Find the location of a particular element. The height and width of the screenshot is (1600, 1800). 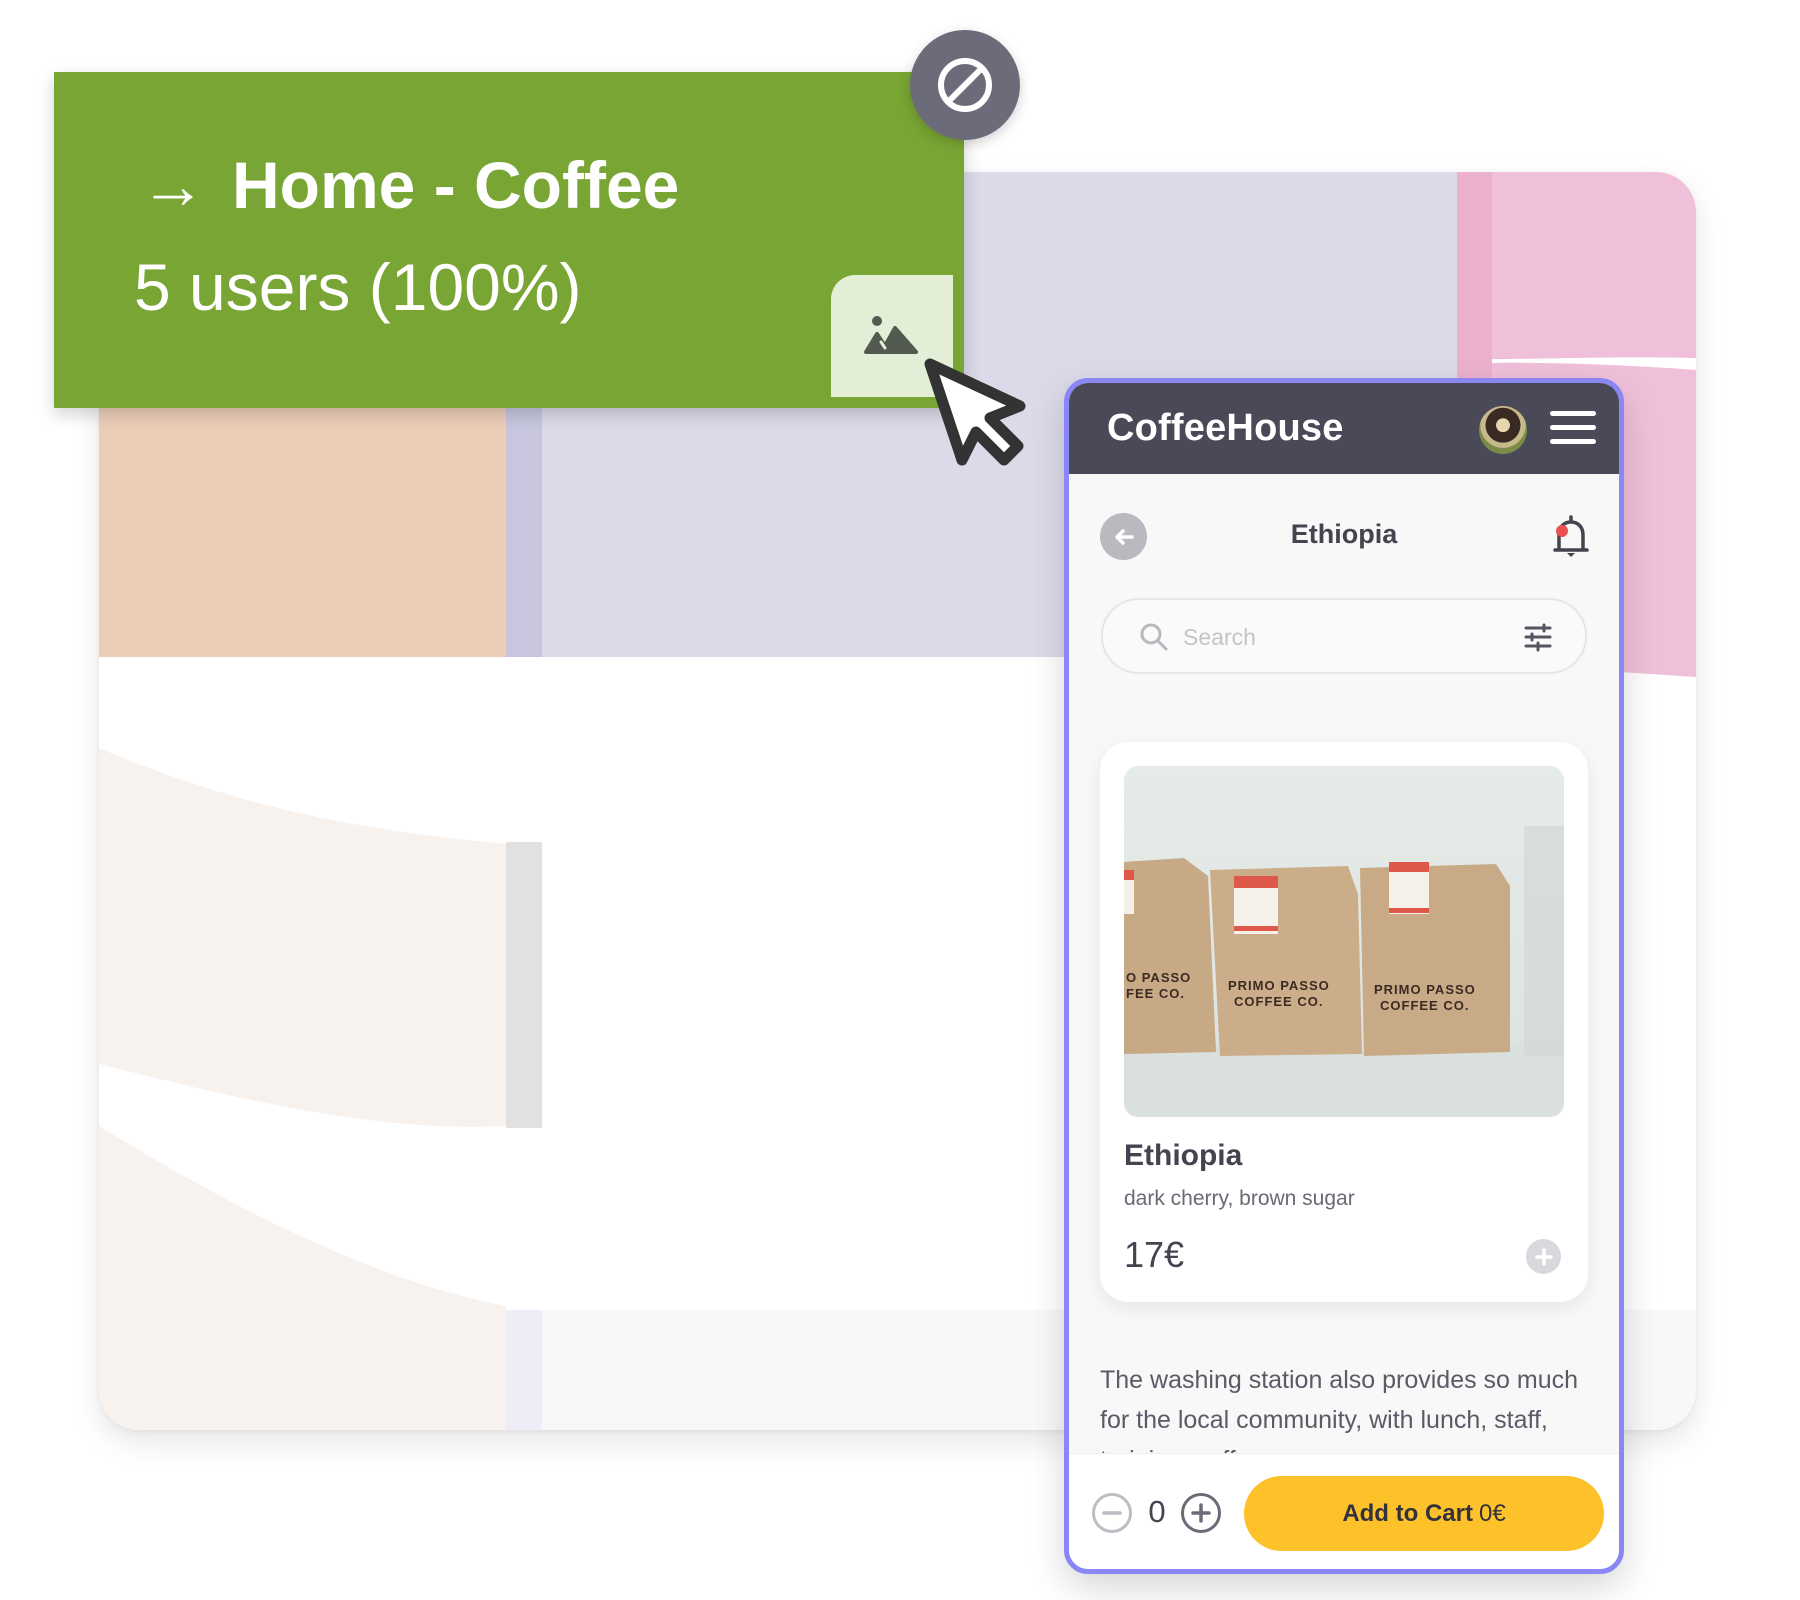

step-tooltip: → Home - Coffee 5 users (100%) is located at coordinates (509, 240).